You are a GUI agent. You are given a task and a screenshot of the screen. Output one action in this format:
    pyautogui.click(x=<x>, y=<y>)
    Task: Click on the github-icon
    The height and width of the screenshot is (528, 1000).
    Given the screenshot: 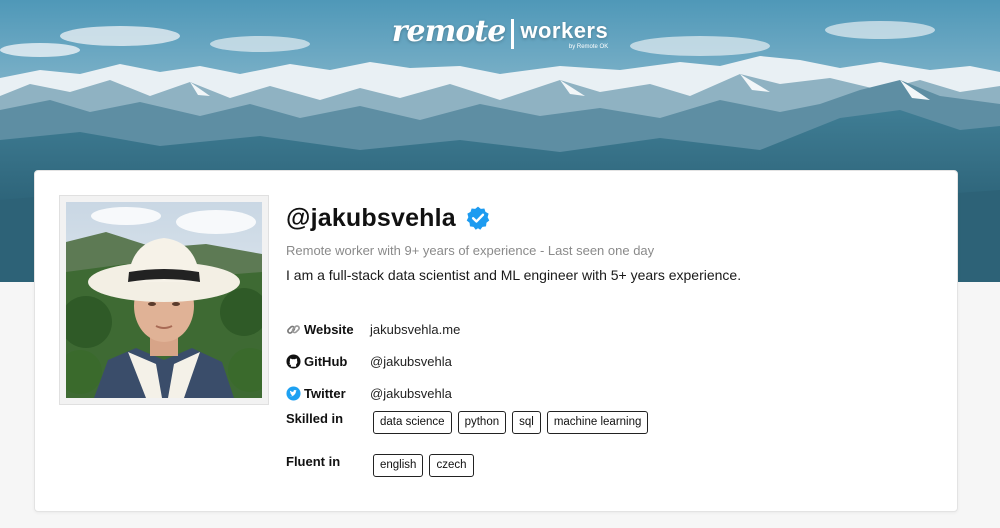 What is the action you would take?
    pyautogui.click(x=293, y=361)
    